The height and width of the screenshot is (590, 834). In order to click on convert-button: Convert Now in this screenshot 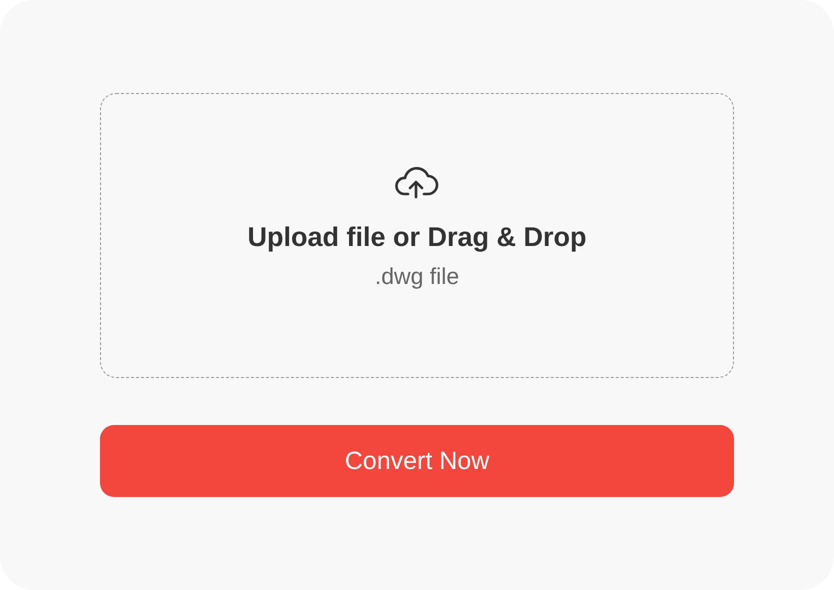, I will do `click(417, 461)`.